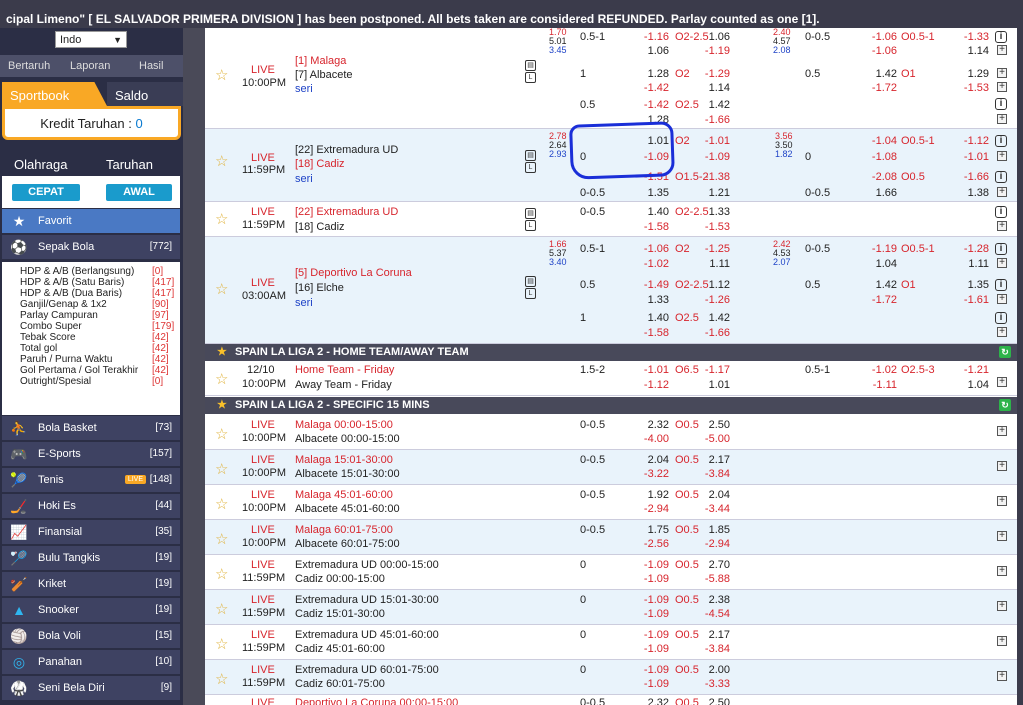  I want to click on odds-value: -3.22, so click(649, 474).